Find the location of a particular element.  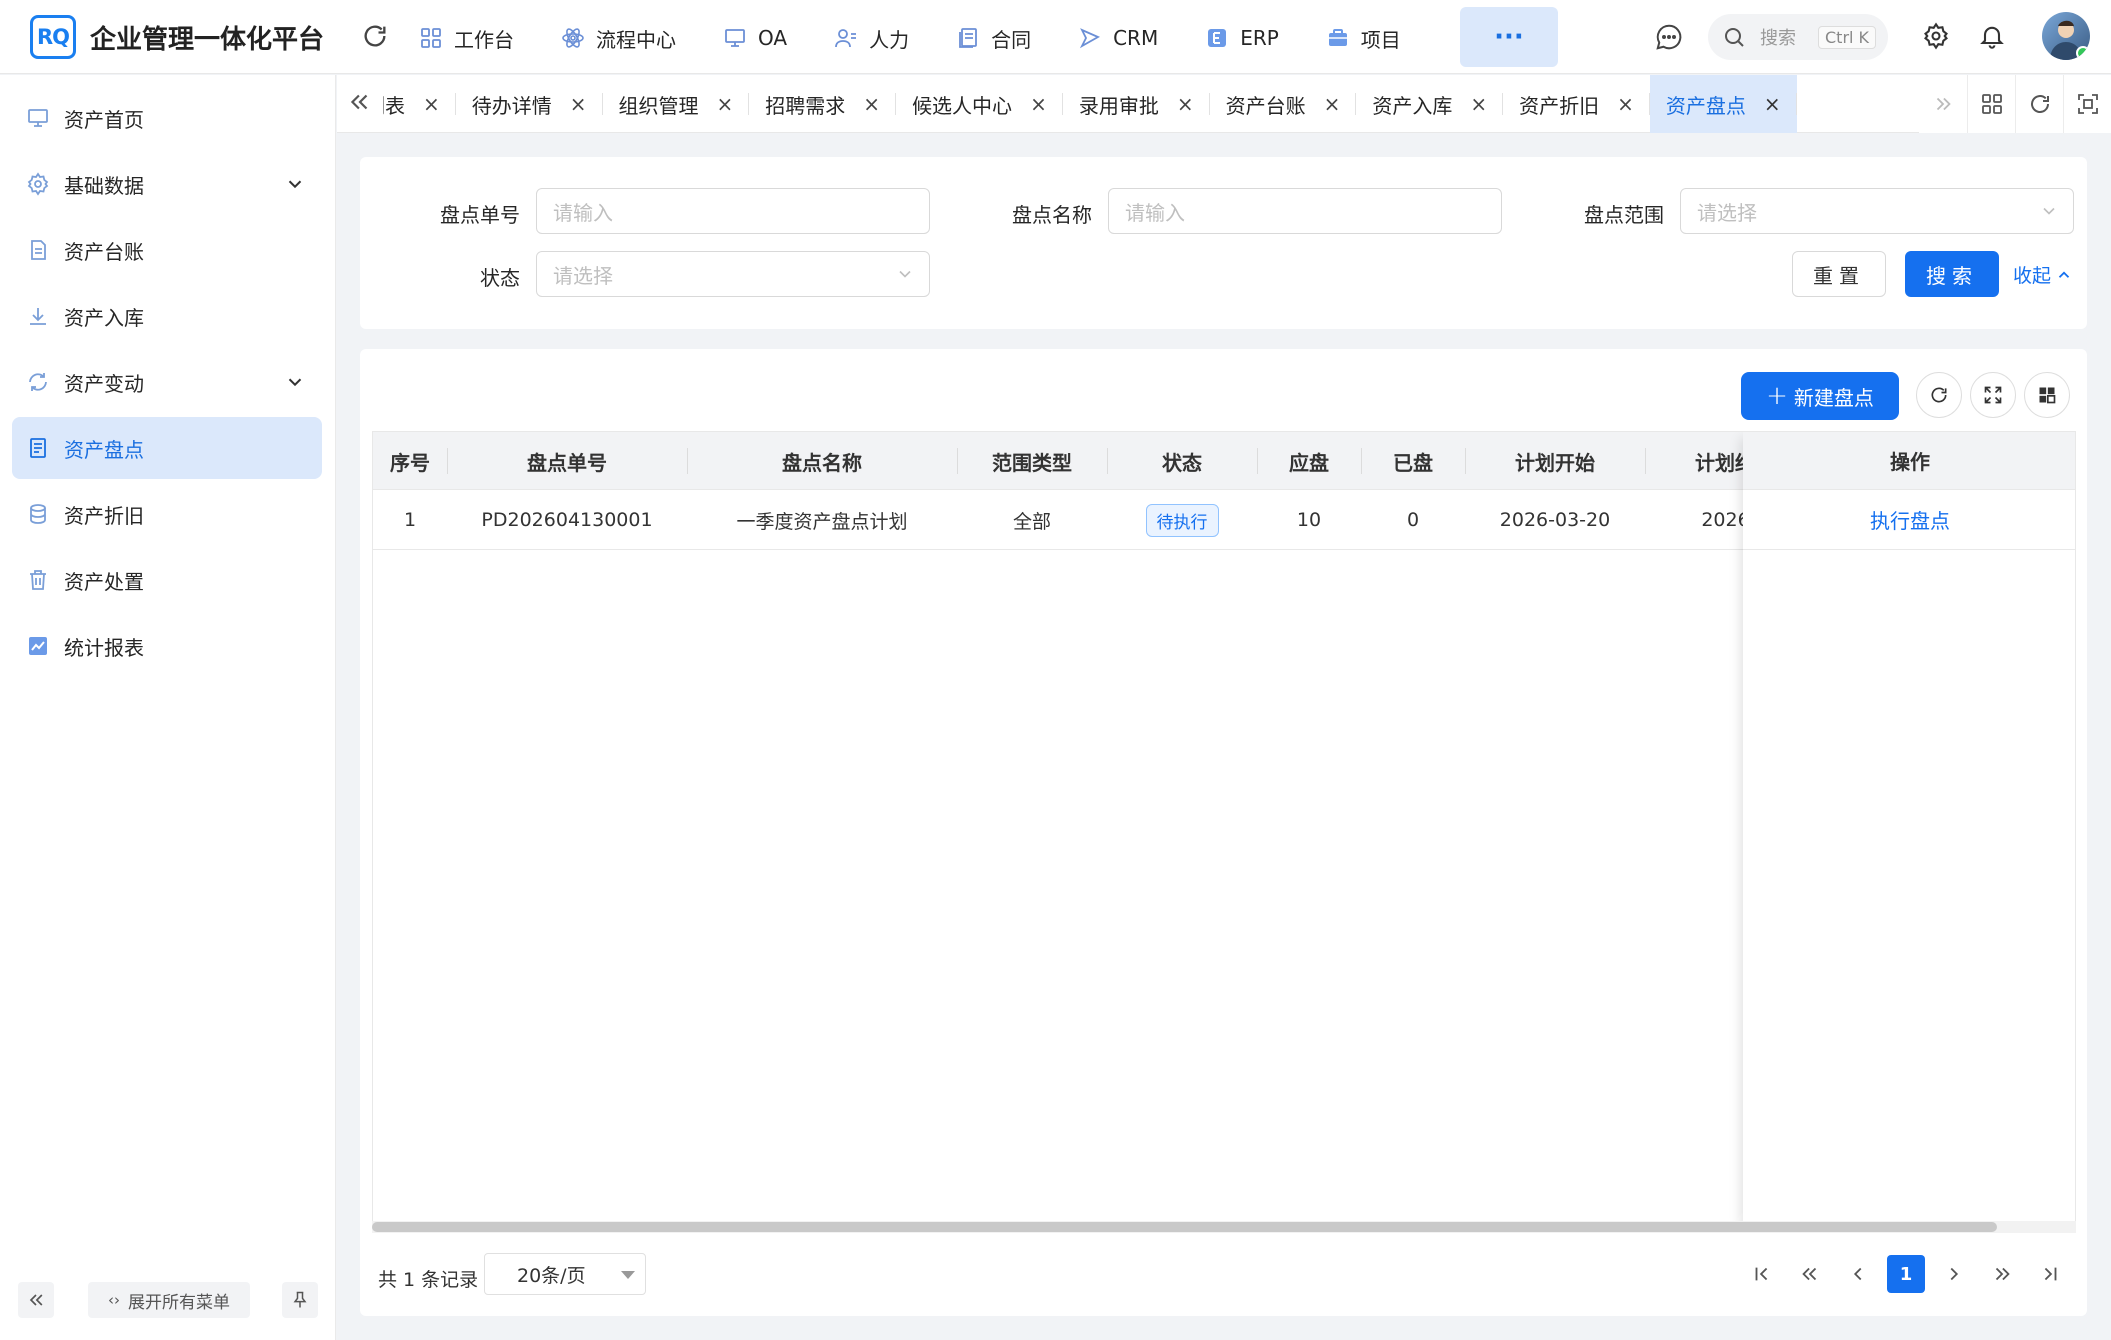

next-page-icon is located at coordinates (1954, 1274).